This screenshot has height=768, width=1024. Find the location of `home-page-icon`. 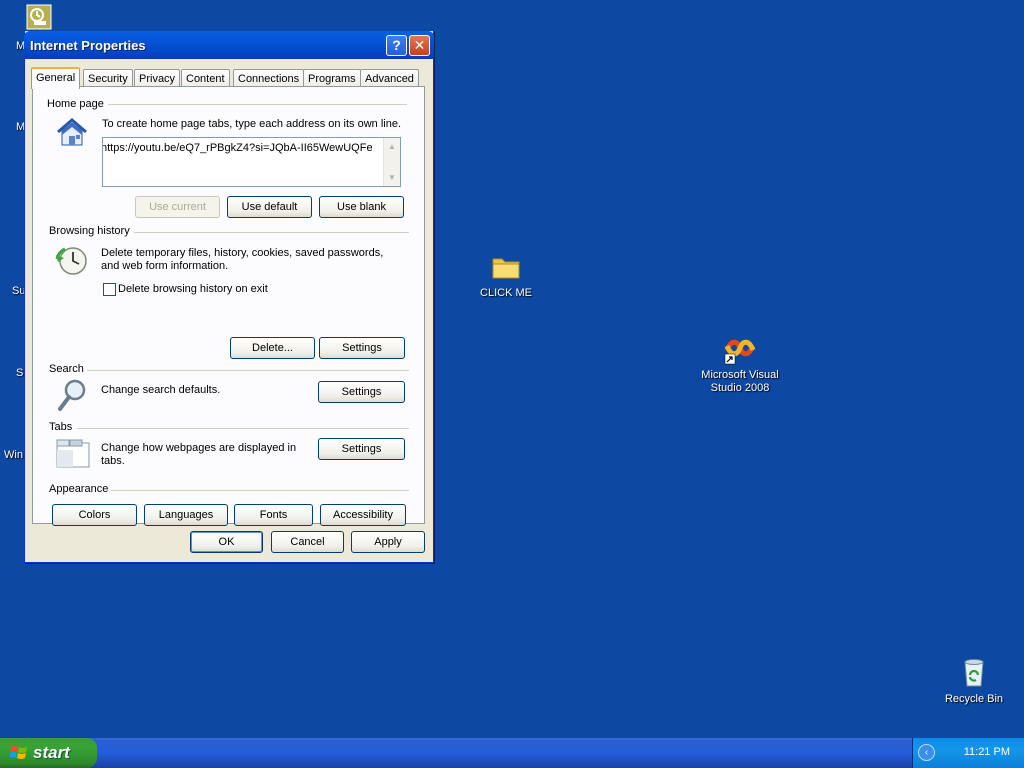

home-page-icon is located at coordinates (72, 133).